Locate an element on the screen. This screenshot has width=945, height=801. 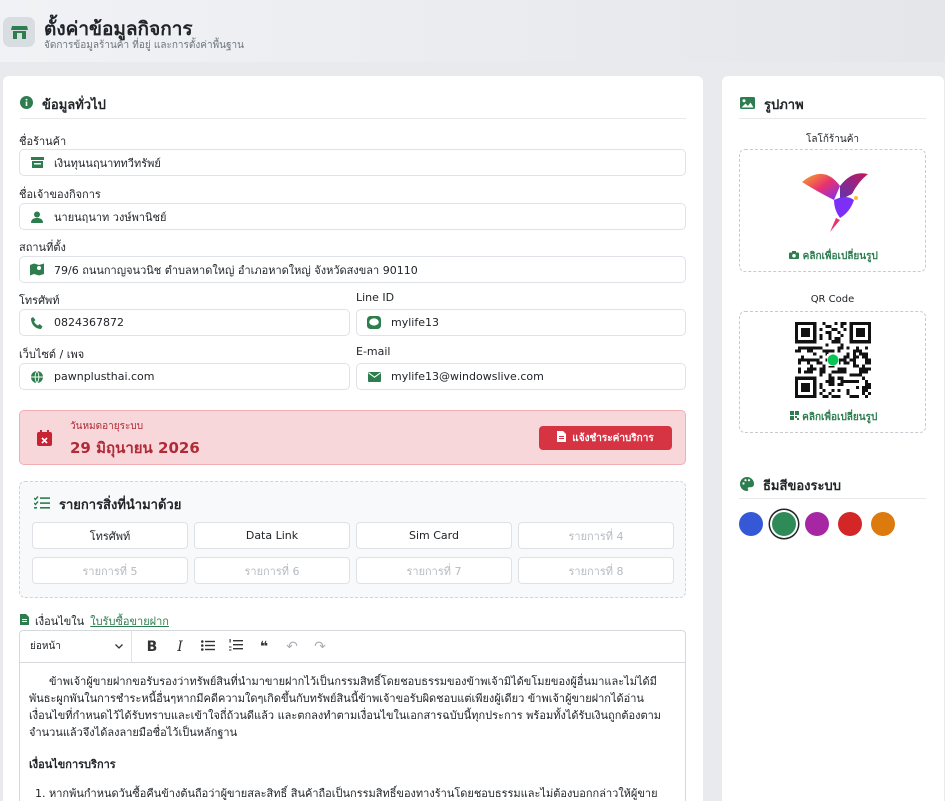
terms-label-prefix: เงื่อนไขใน is located at coordinates (60, 621).